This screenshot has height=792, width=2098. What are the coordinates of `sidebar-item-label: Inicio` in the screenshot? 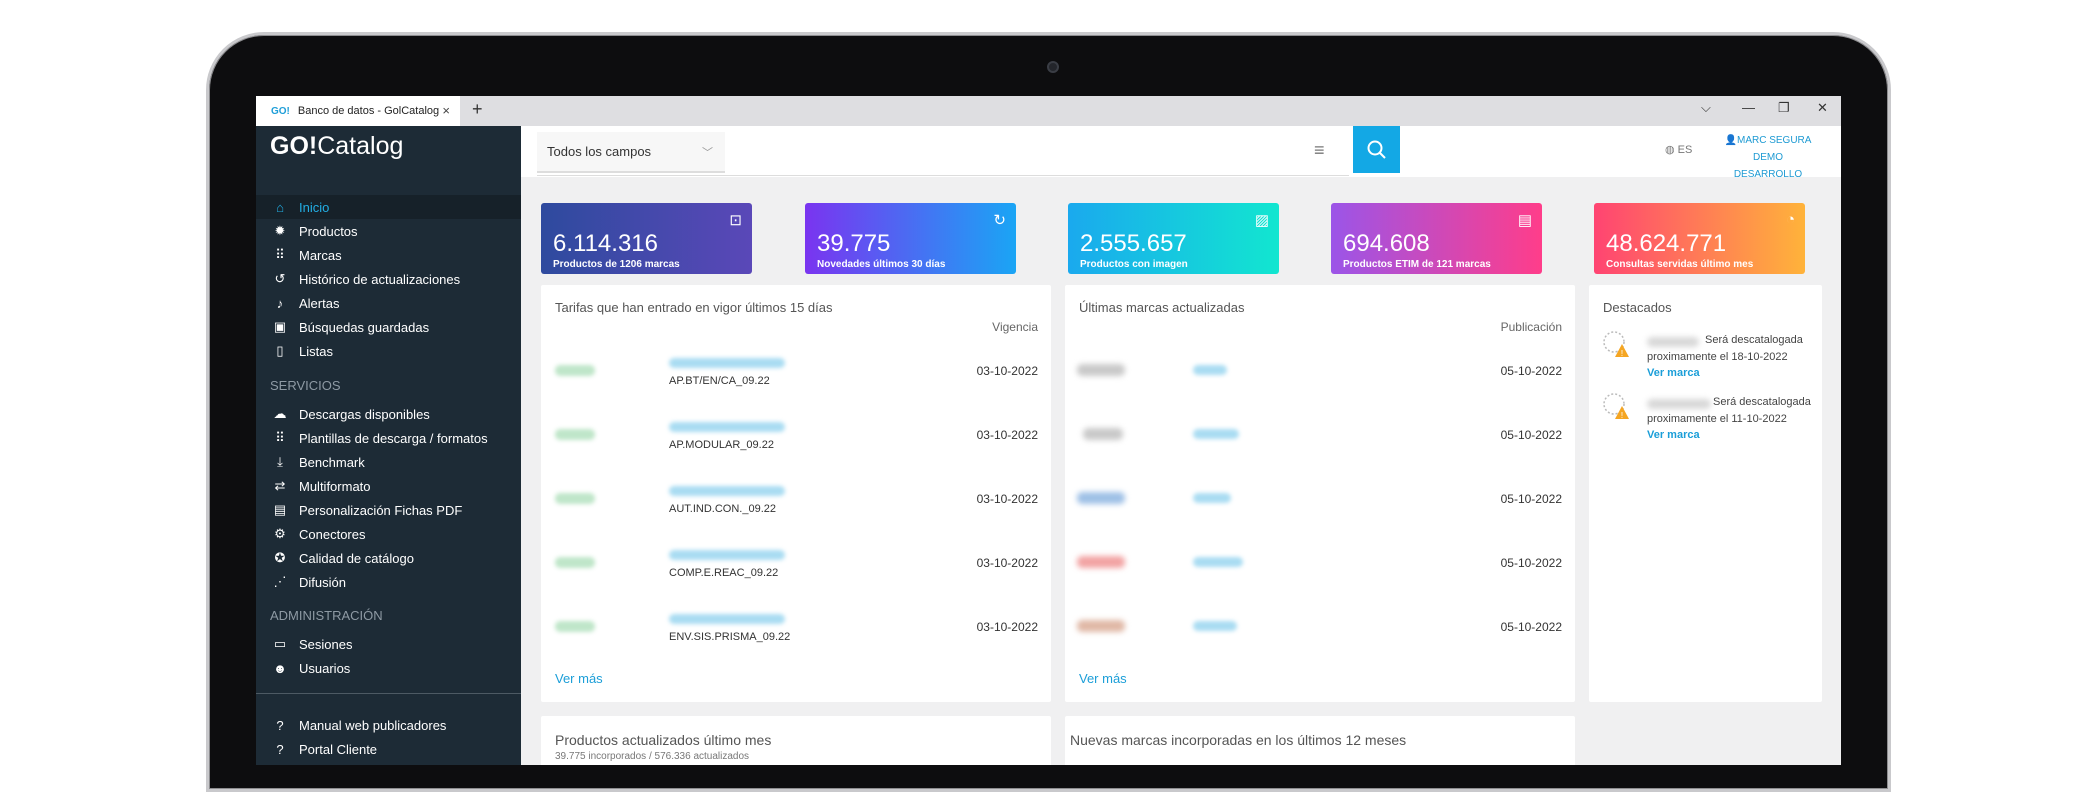 It's located at (314, 207).